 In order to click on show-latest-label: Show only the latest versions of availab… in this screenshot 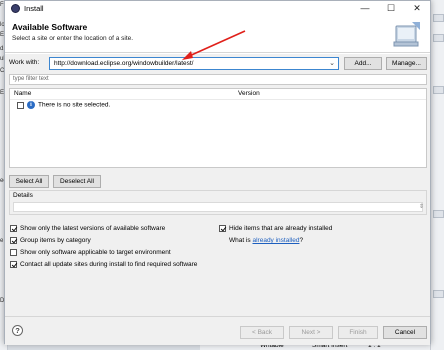, I will do `click(93, 229)`.